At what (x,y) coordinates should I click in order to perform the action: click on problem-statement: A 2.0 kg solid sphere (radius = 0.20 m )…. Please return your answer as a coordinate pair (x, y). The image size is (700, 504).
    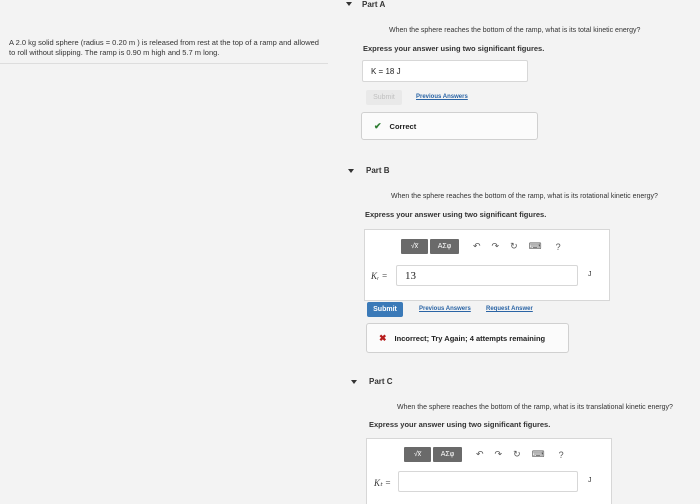
    Looking at the image, I should click on (164, 47).